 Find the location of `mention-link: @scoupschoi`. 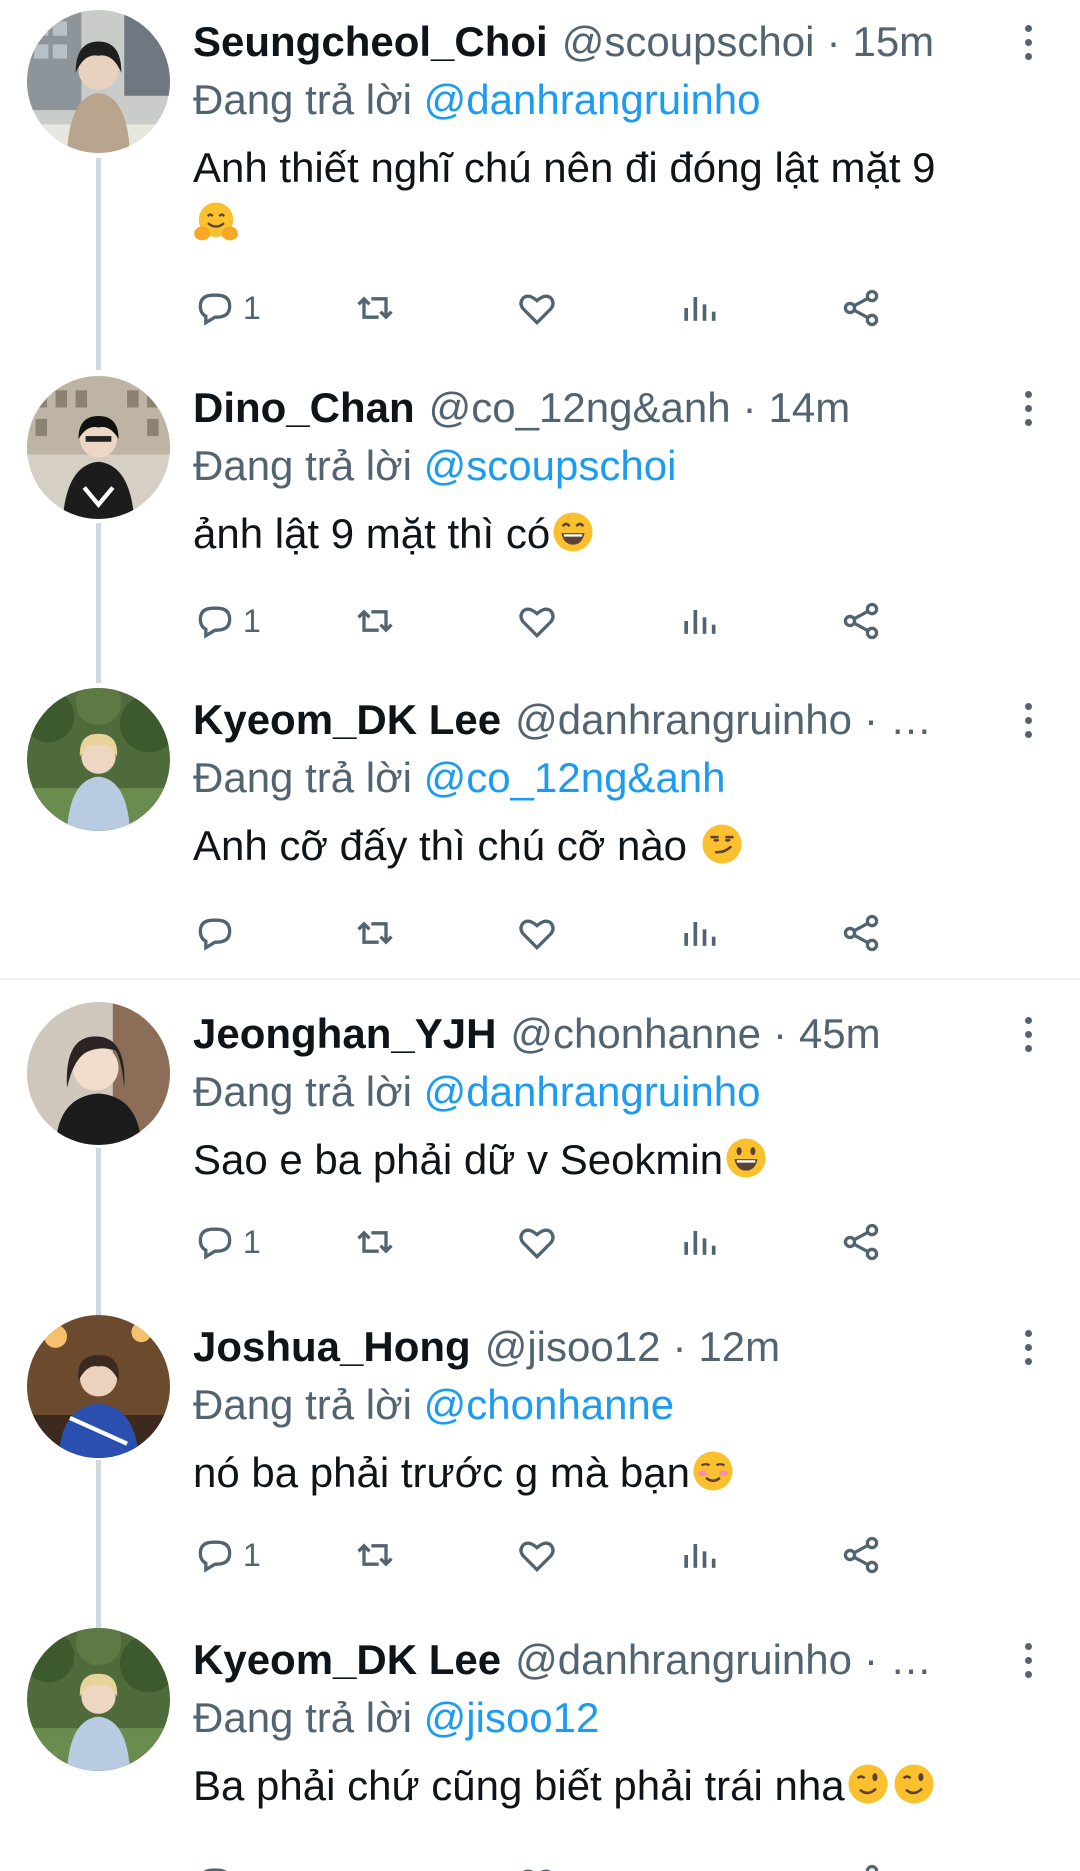

mention-link: @scoupschoi is located at coordinates (550, 465).